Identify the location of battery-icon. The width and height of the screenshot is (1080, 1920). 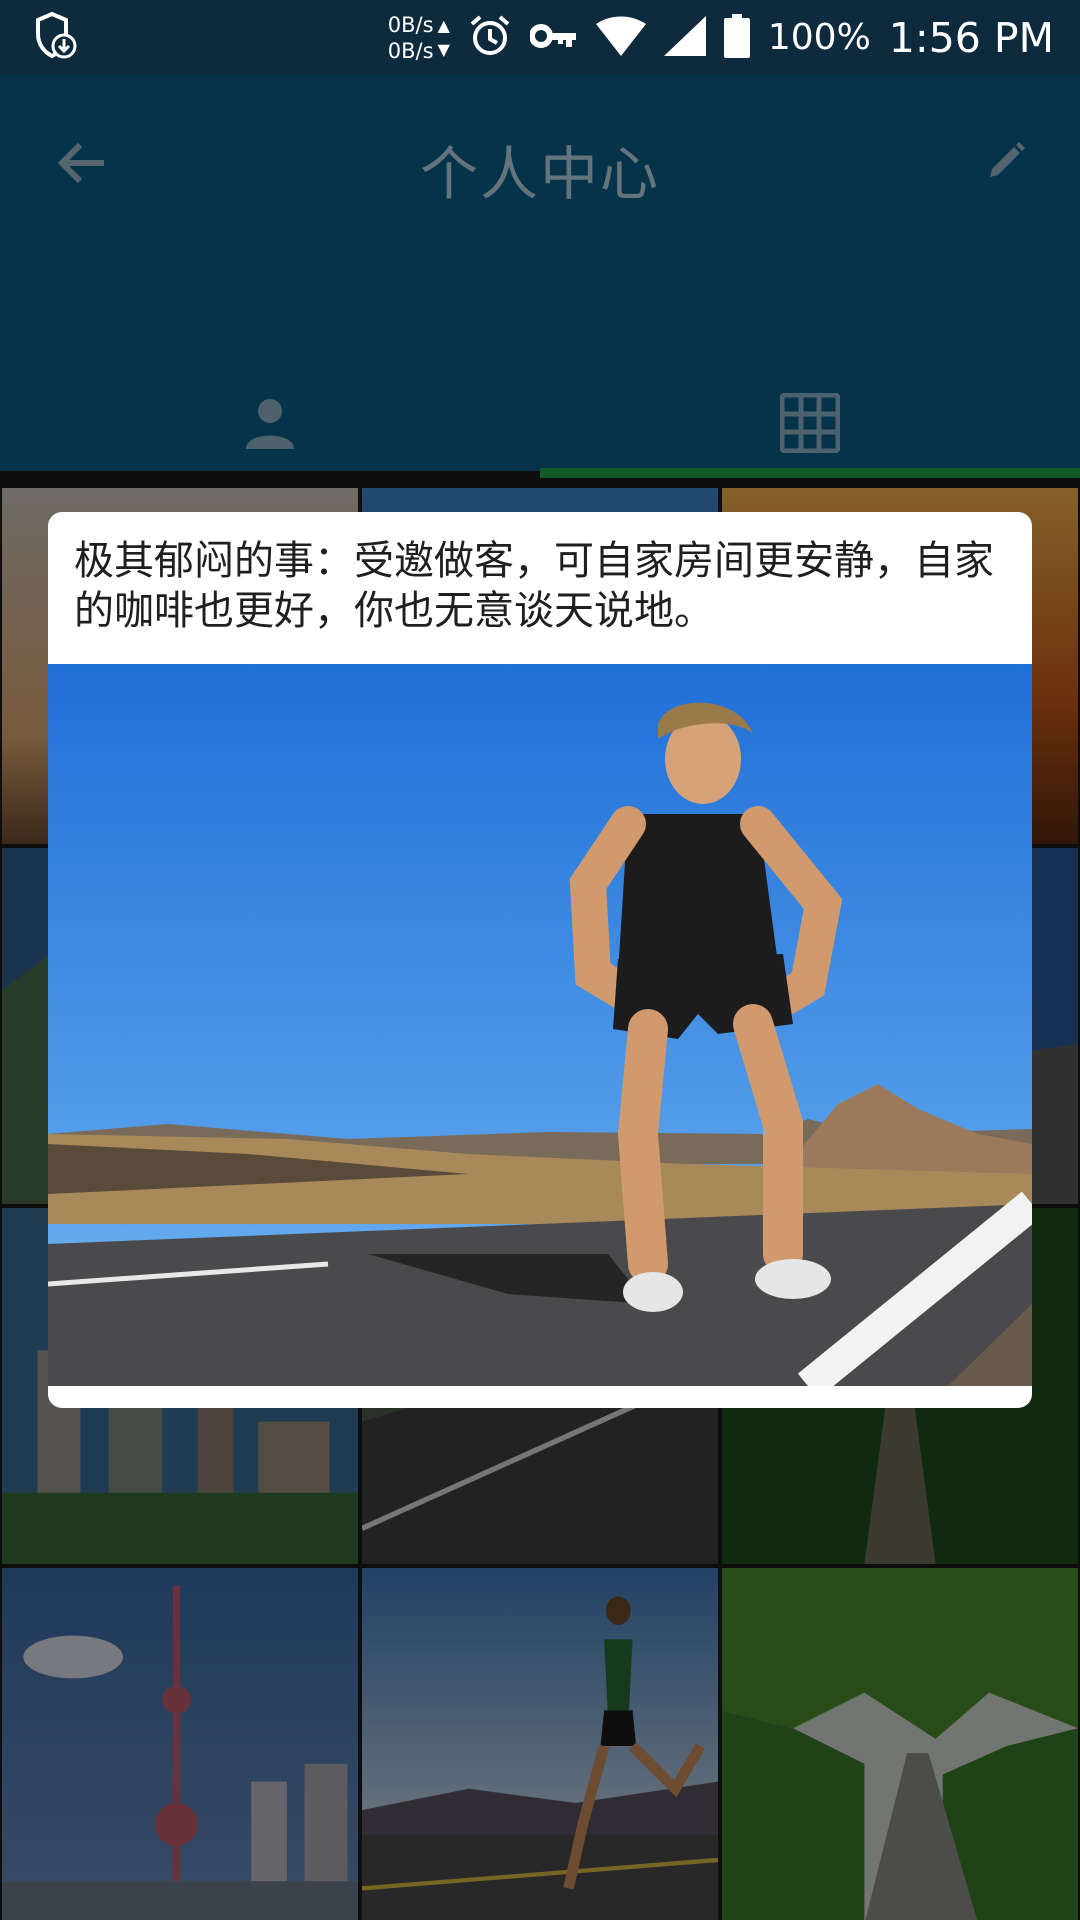
(736, 37).